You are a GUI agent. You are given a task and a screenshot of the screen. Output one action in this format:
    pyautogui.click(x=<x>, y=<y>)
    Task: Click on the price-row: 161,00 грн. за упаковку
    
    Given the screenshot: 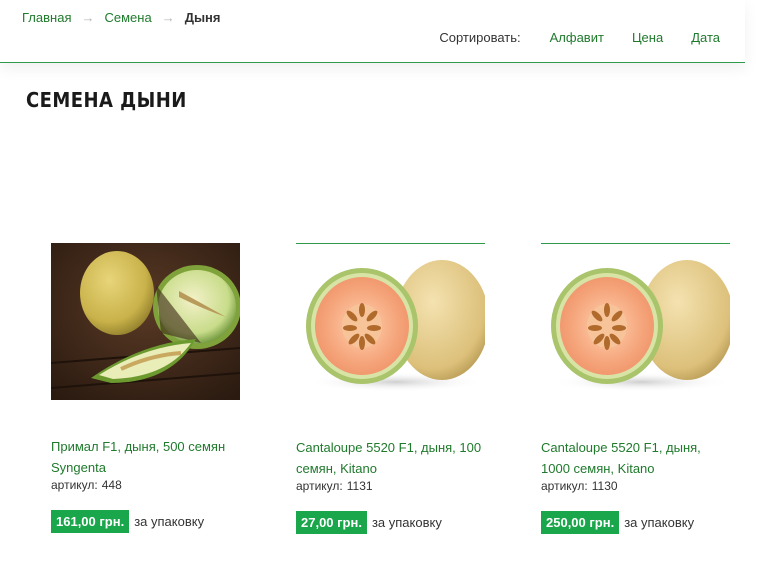 What is the action you would take?
    pyautogui.click(x=145, y=521)
    